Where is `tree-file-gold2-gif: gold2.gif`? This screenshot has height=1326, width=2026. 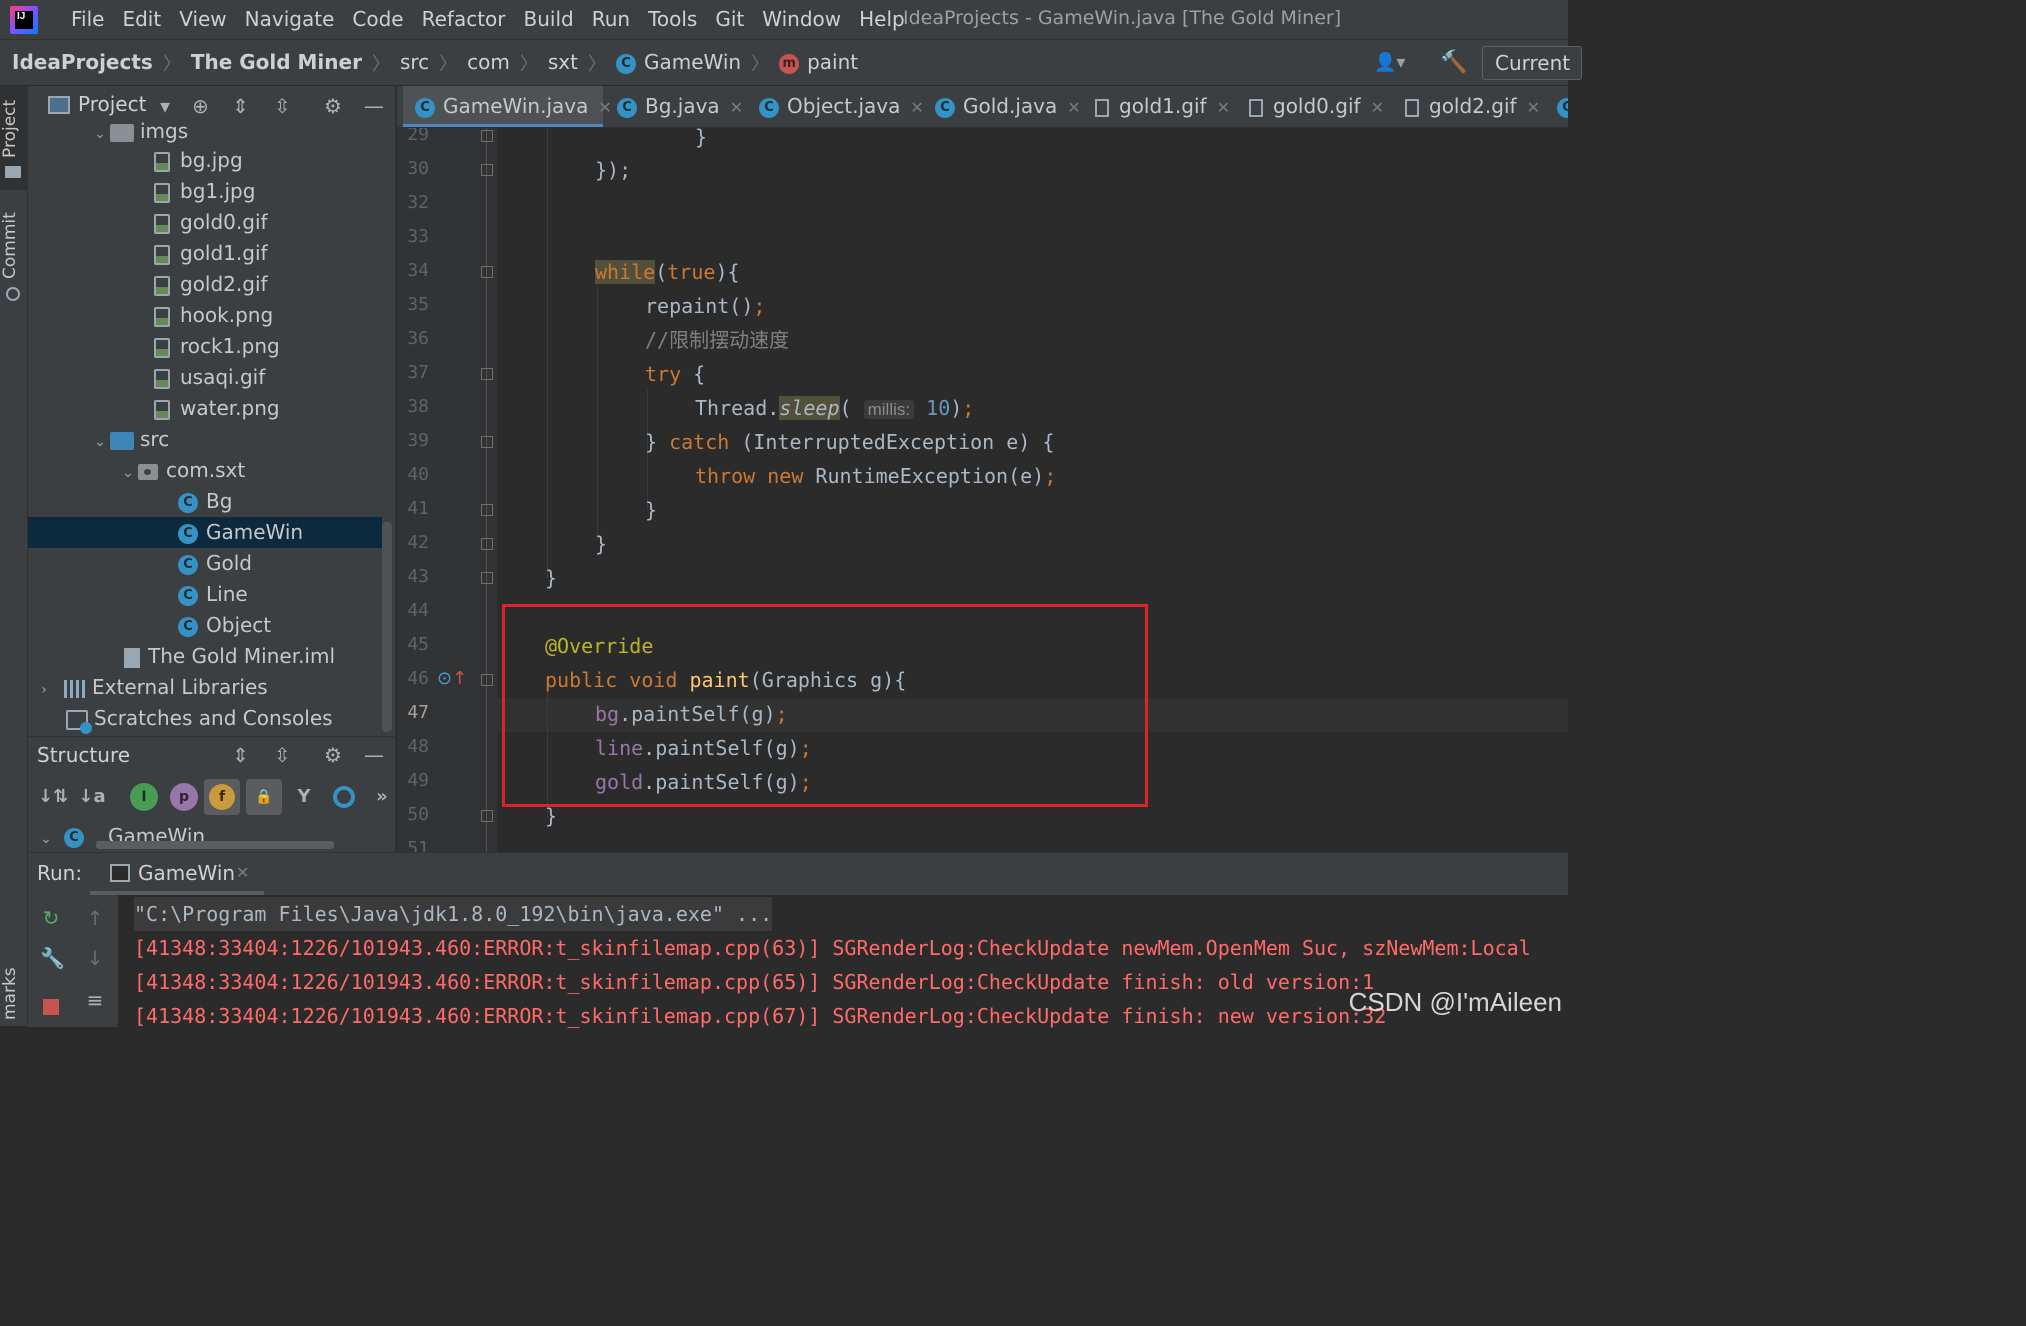 tree-file-gold2-gif: gold2.gif is located at coordinates (205, 284).